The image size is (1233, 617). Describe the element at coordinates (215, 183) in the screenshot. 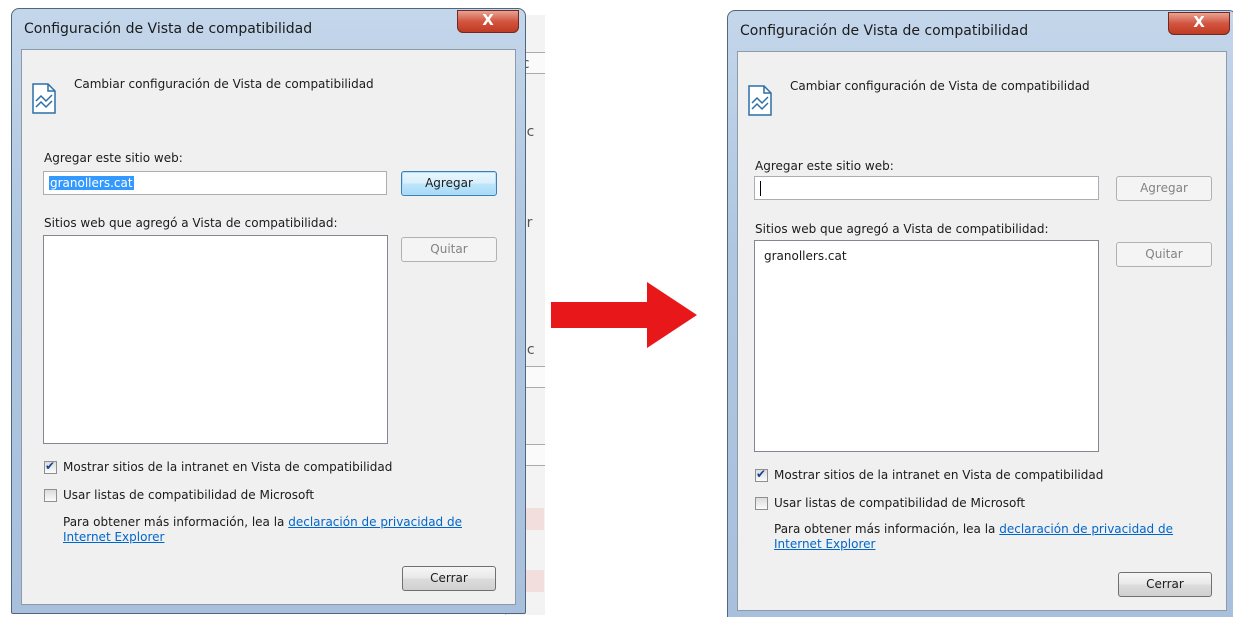

I see `add-site-input: granollers.cat` at that location.